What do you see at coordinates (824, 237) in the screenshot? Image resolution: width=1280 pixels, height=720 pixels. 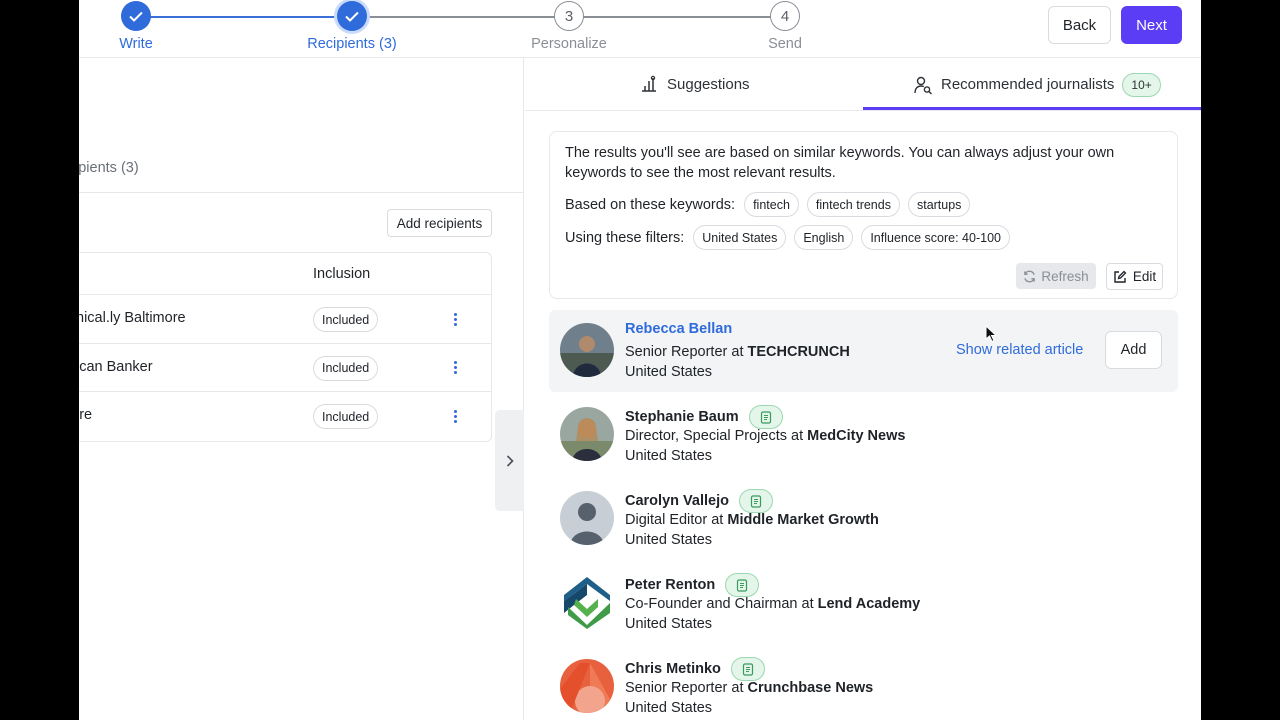 I see `filter-chip: English` at bounding box center [824, 237].